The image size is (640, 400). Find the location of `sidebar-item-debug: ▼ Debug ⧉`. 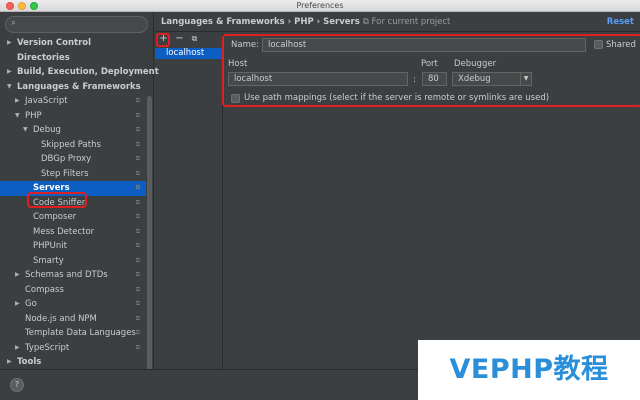

sidebar-item-debug: ▼ Debug ⧉ is located at coordinates (73, 130).